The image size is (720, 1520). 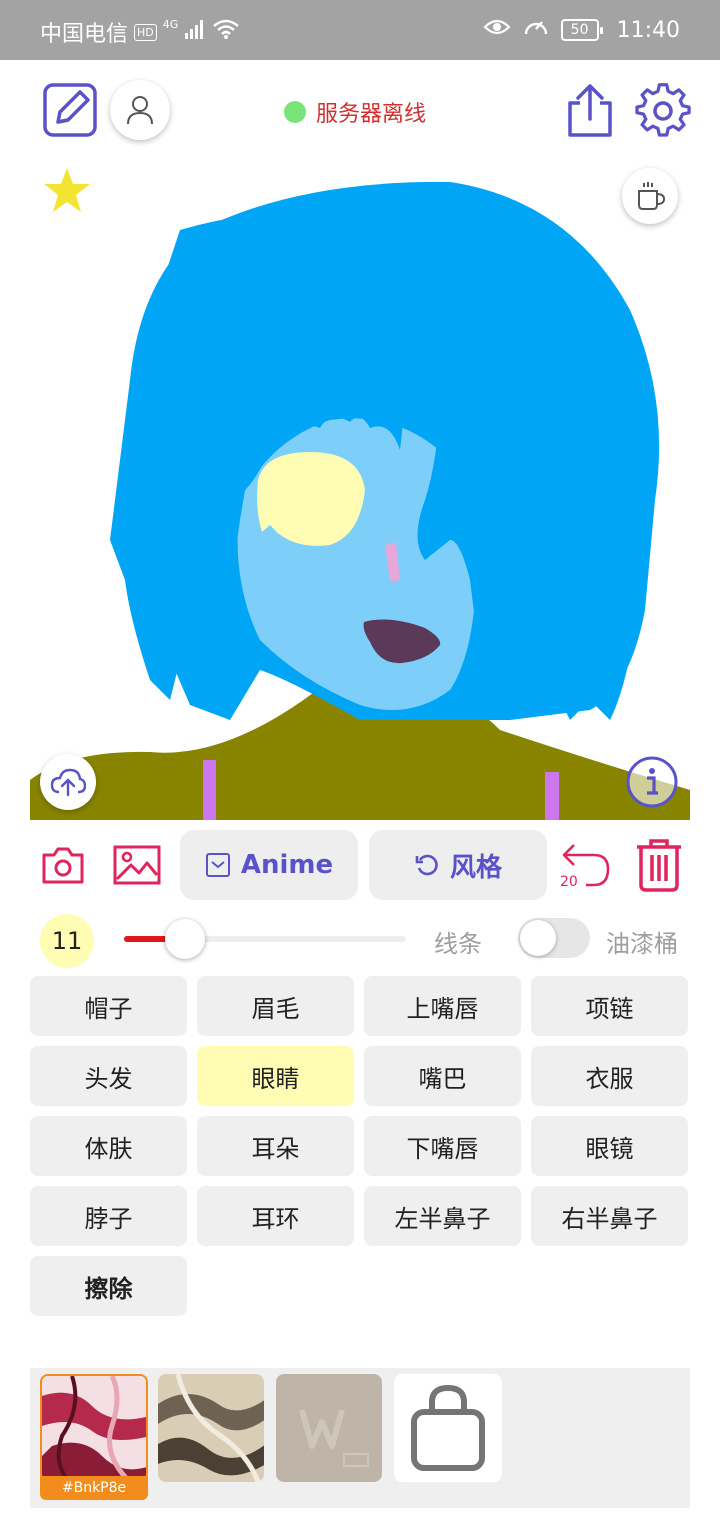 What do you see at coordinates (442, 1076) in the screenshot?
I see `part-button: 嘴巴` at bounding box center [442, 1076].